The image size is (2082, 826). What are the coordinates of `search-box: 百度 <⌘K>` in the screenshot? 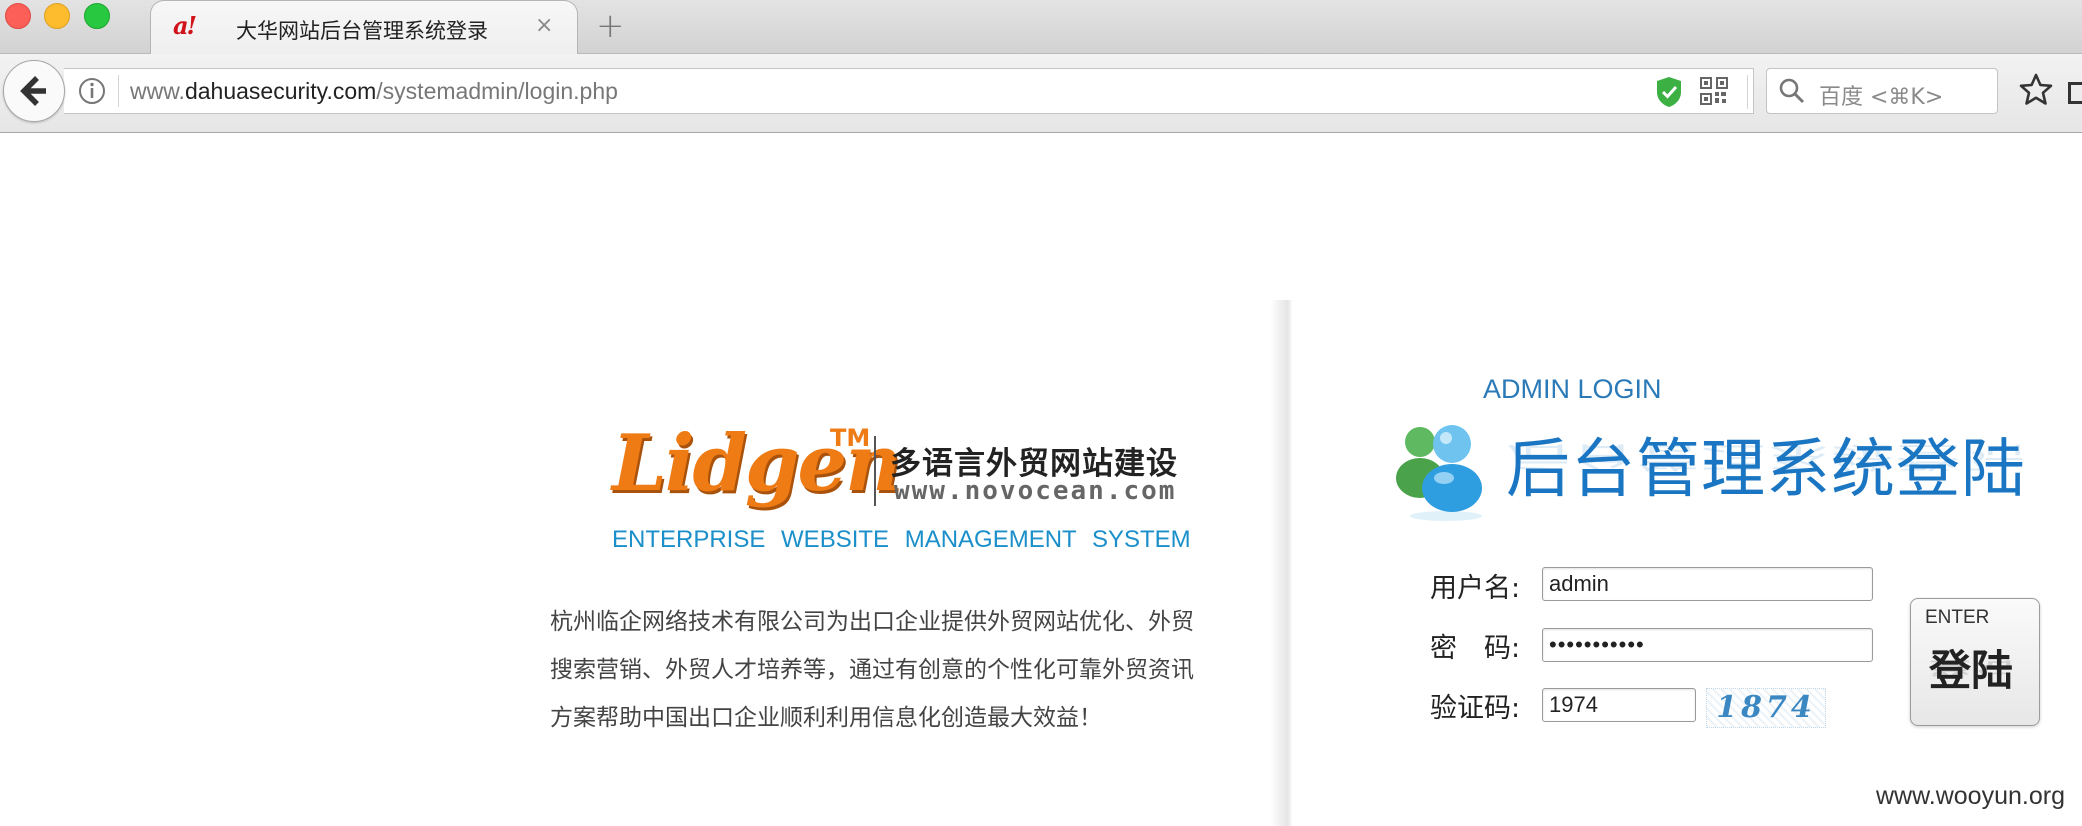 It's located at (1882, 91).